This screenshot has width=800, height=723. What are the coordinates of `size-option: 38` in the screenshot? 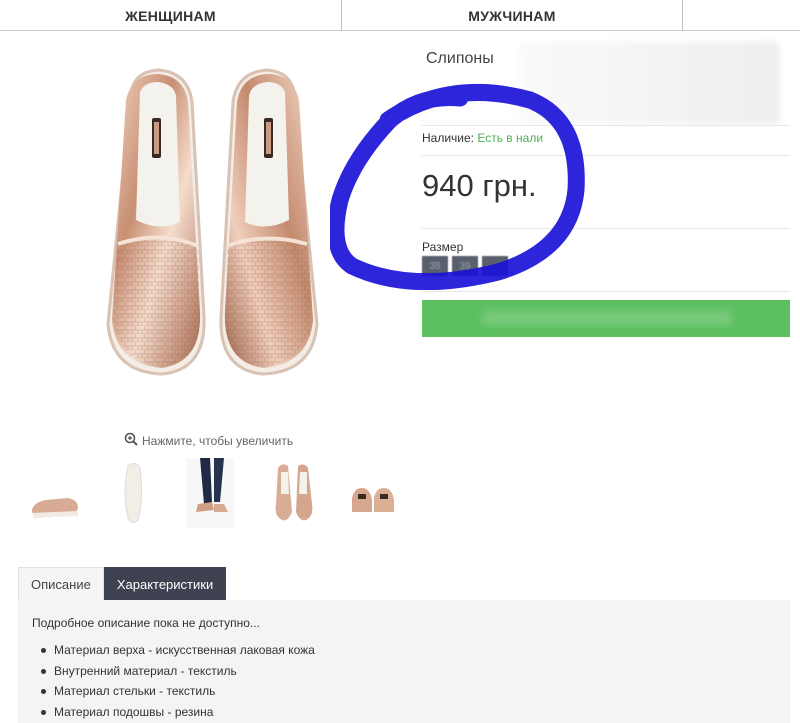 It's located at (435, 266).